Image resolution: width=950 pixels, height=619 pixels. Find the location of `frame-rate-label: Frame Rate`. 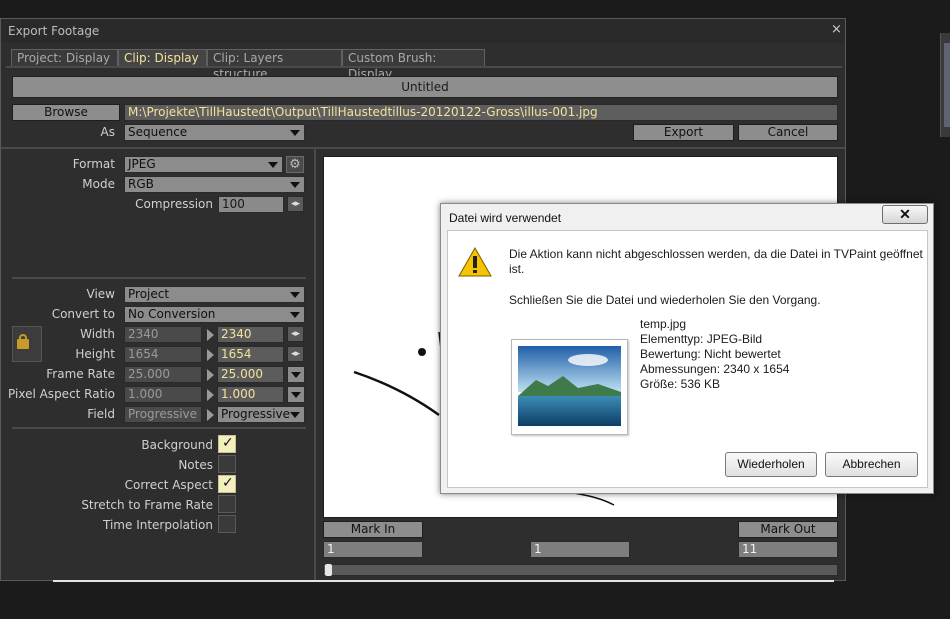

frame-rate-label: Frame Rate is located at coordinates (80, 374).